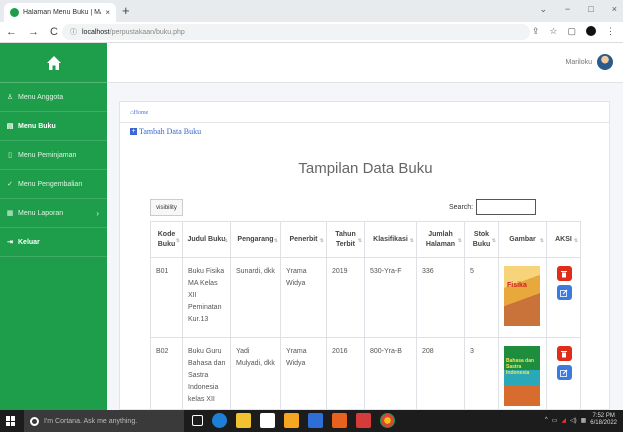 This screenshot has height=432, width=623. Describe the element at coordinates (573, 420) in the screenshot. I see `volume-icon: ◁)` at that location.